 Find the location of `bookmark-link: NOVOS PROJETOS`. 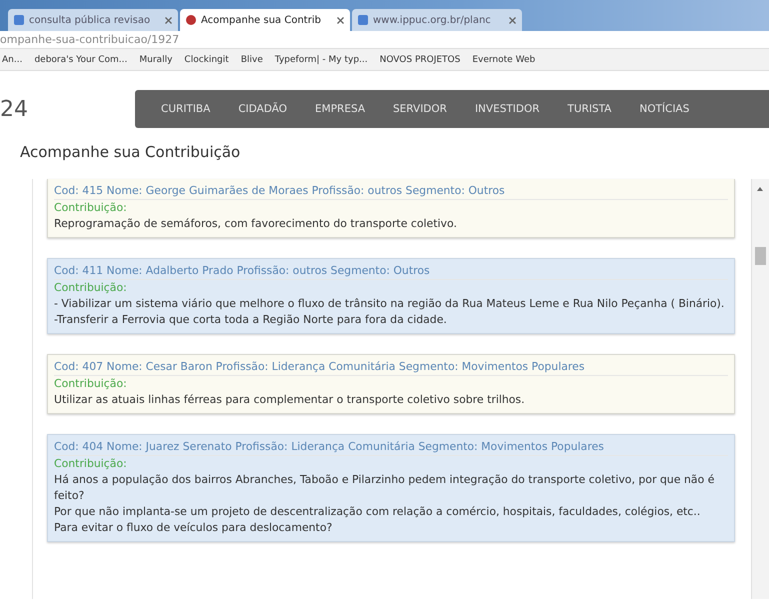

bookmark-link: NOVOS PROJETOS is located at coordinates (420, 59).